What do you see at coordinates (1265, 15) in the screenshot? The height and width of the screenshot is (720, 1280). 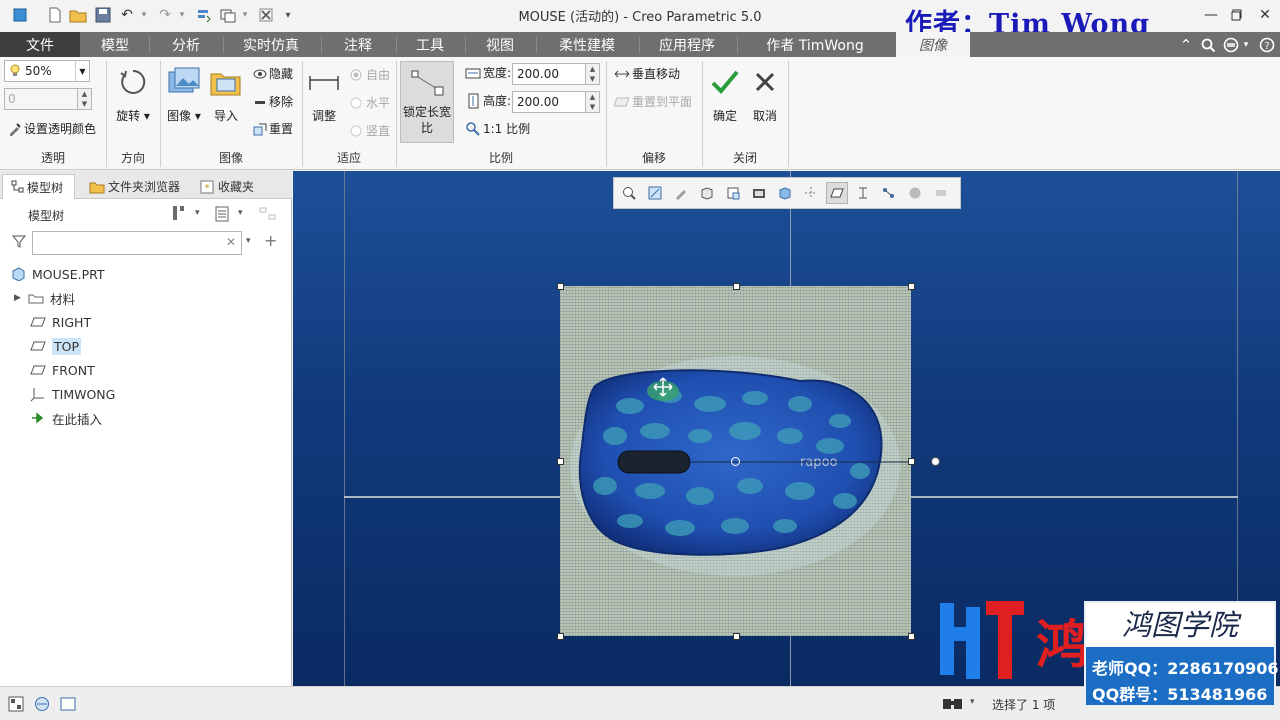 I see `close-icon: ✕` at bounding box center [1265, 15].